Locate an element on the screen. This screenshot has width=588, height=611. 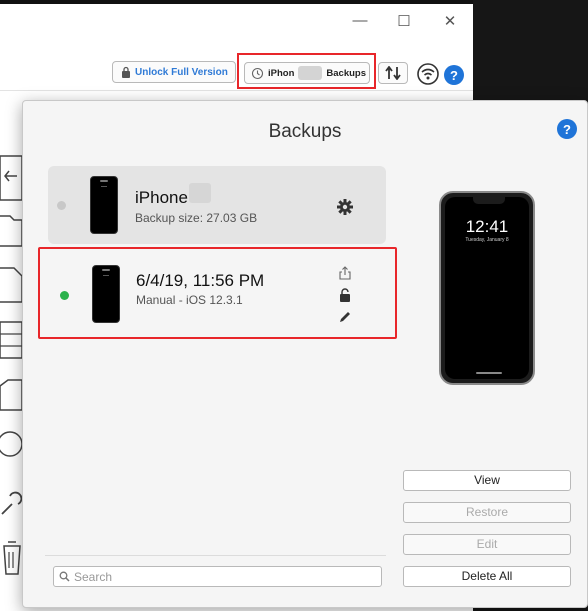
unlock-icon is located at coordinates (345, 295).